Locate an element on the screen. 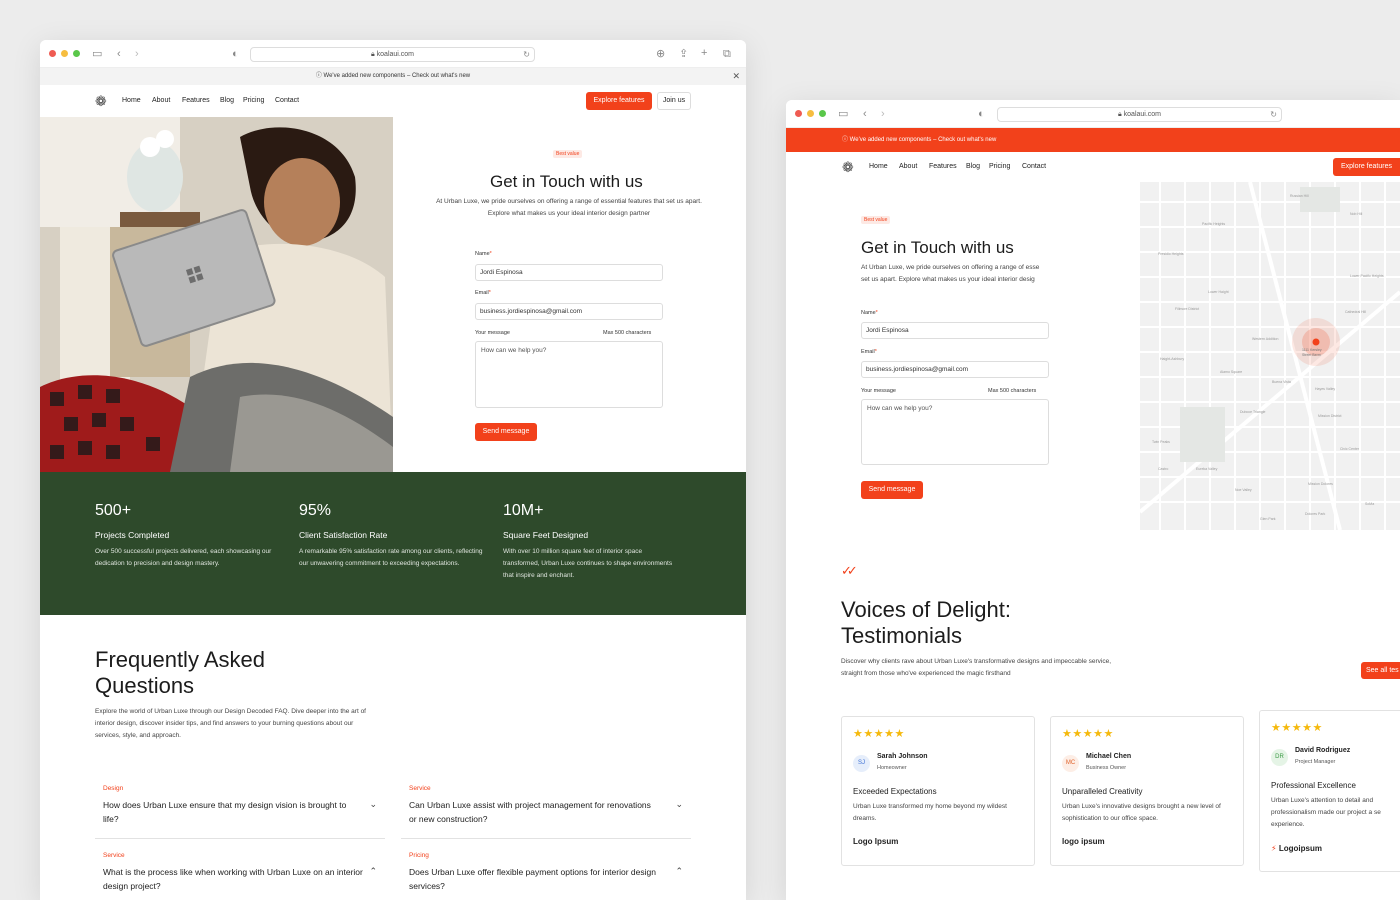 This screenshot has width=1400, height=900. map-label: Lower Pacific Heights is located at coordinates (1367, 276).